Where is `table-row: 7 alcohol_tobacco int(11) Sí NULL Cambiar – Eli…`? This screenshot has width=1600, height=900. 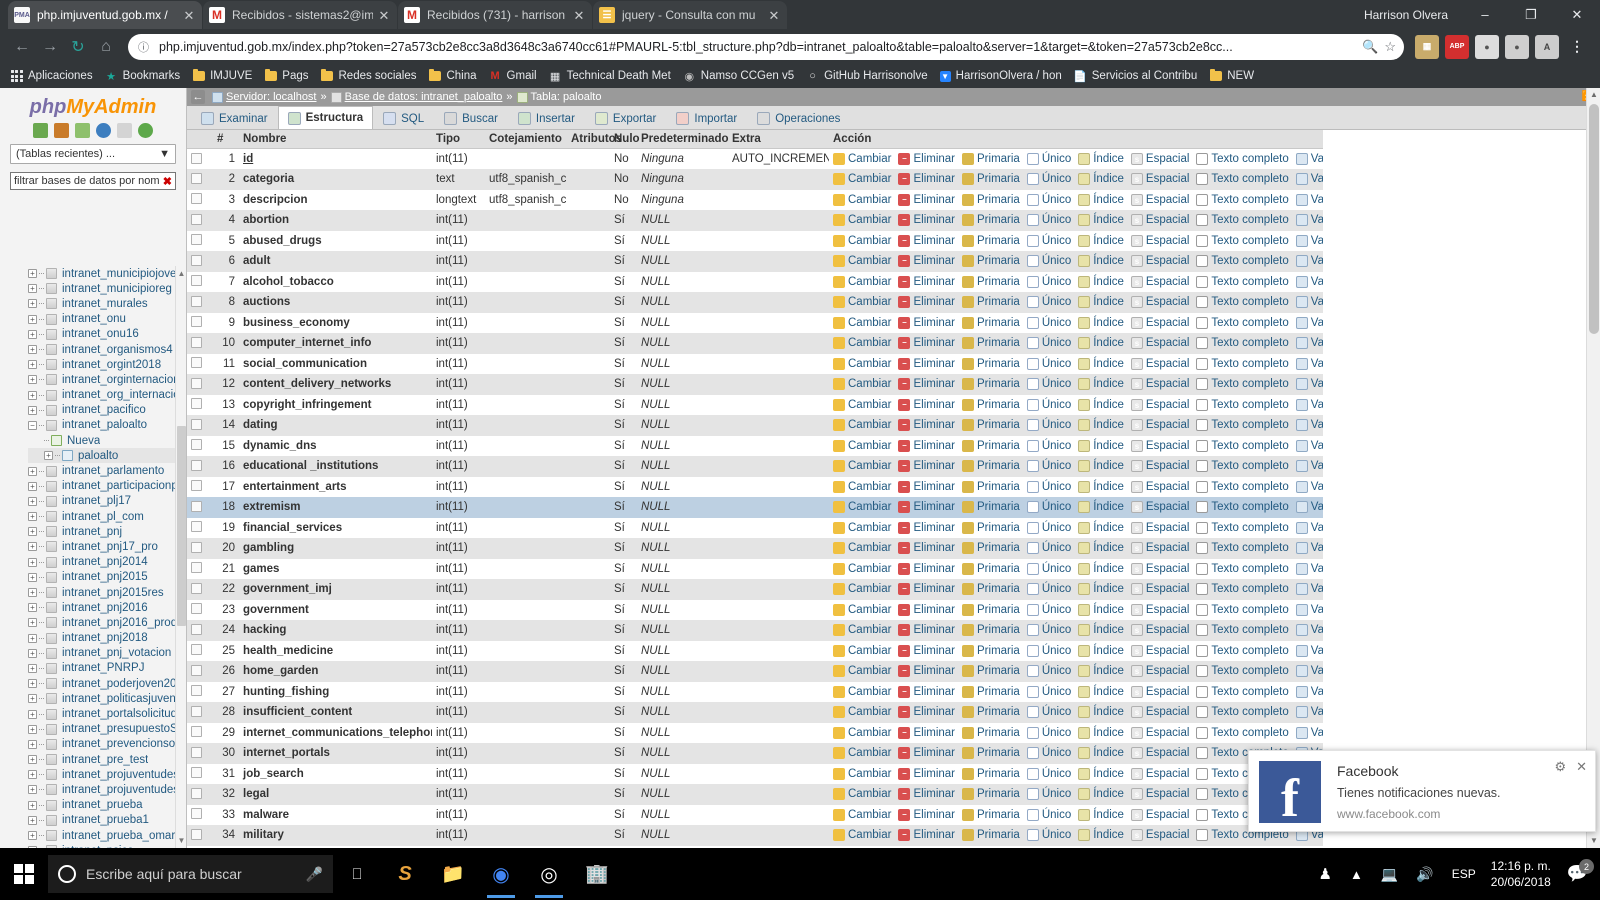 table-row: 7 alcohol_tobacco int(11) Sí NULL Cambiar – Eli… is located at coordinates (755, 281).